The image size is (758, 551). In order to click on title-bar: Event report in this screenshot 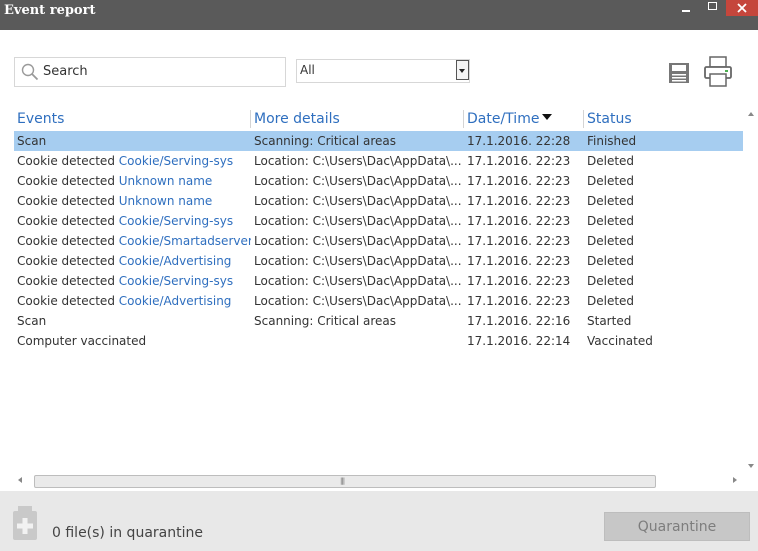, I will do `click(379, 15)`.